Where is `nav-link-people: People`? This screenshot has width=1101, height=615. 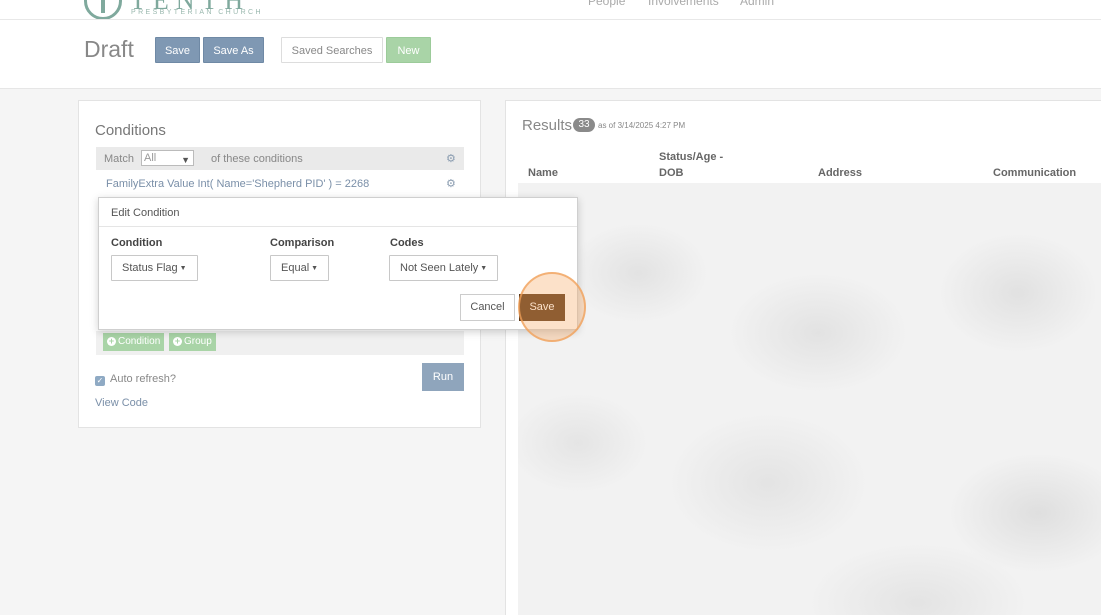 nav-link-people: People is located at coordinates (606, 4).